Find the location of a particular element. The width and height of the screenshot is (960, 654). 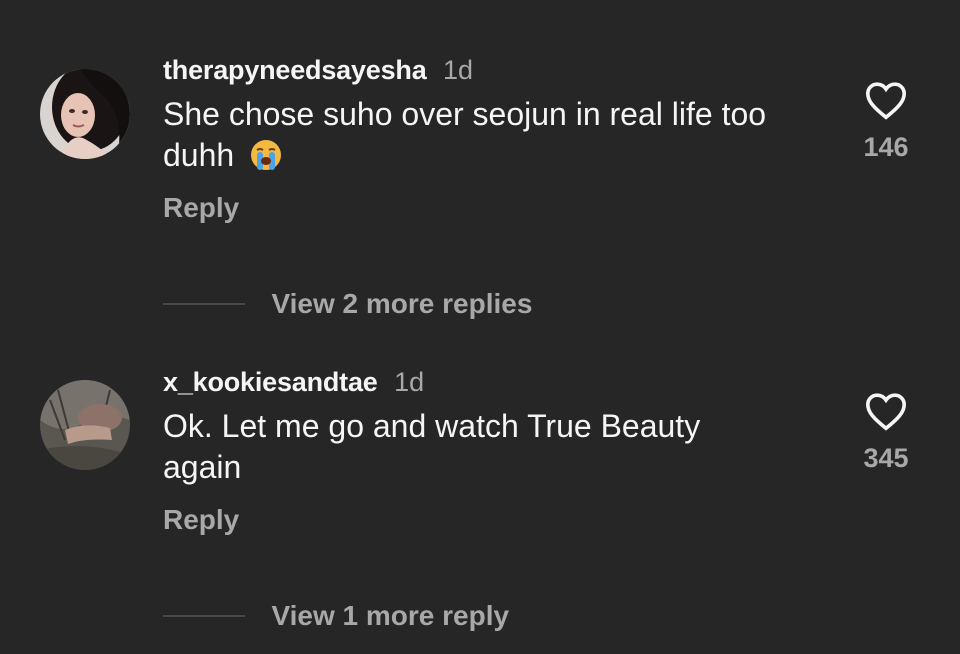

view-replies-label: View 1 more reply is located at coordinates (390, 615).